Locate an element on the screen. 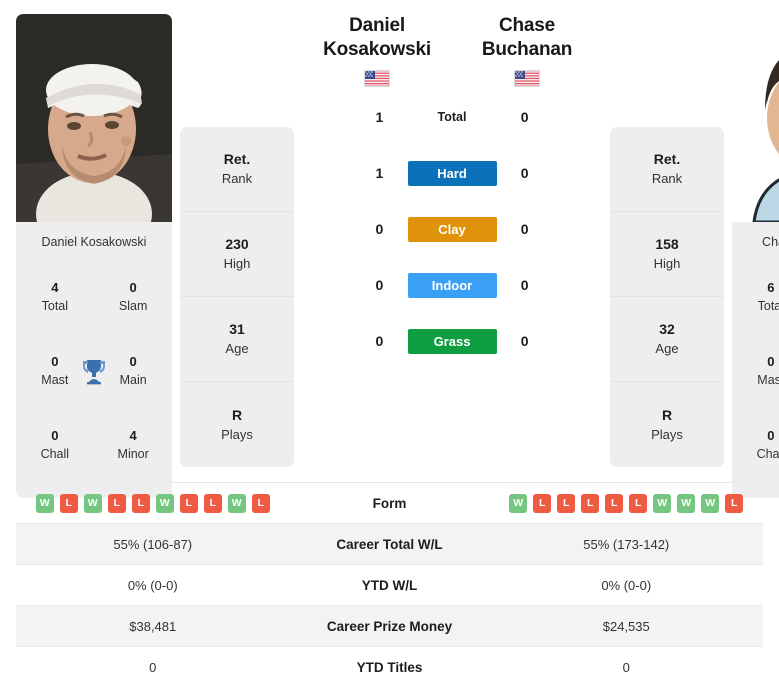 The height and width of the screenshot is (699, 779). h2h-left-total: 1 is located at coordinates (379, 117).